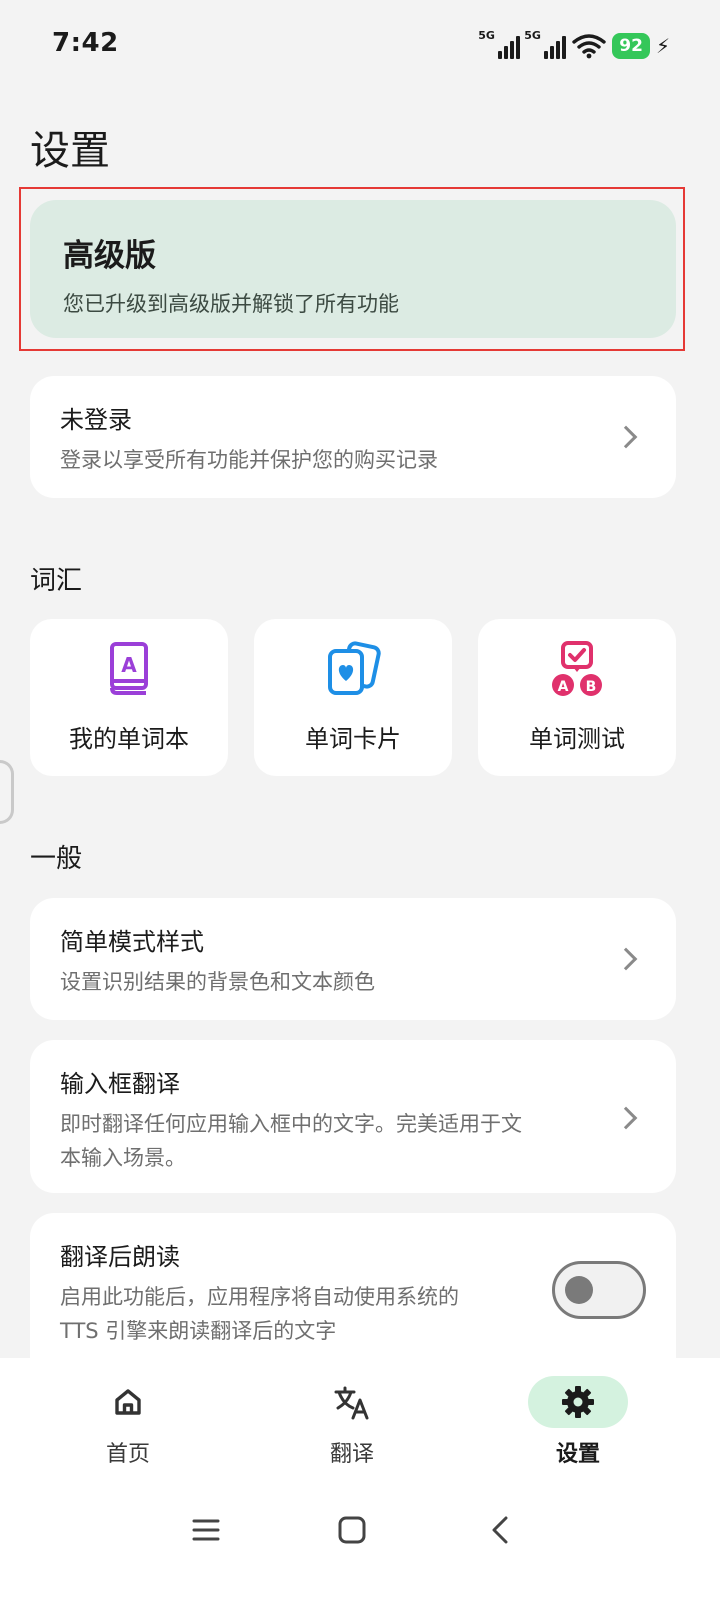 The height and width of the screenshot is (1600, 720). I want to click on home-button, so click(352, 1530).